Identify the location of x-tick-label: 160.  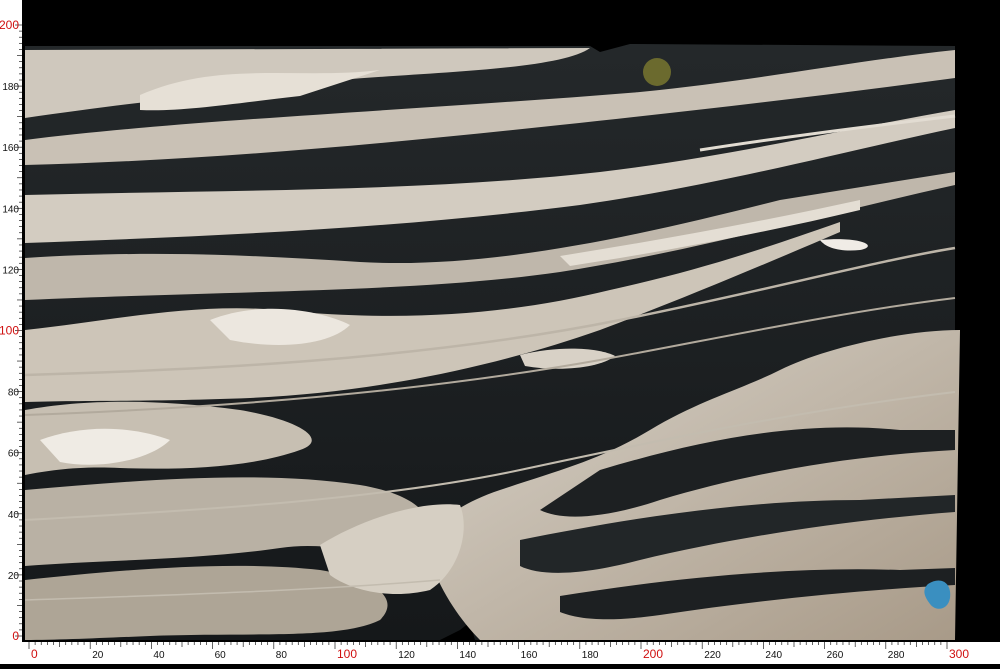
(529, 655).